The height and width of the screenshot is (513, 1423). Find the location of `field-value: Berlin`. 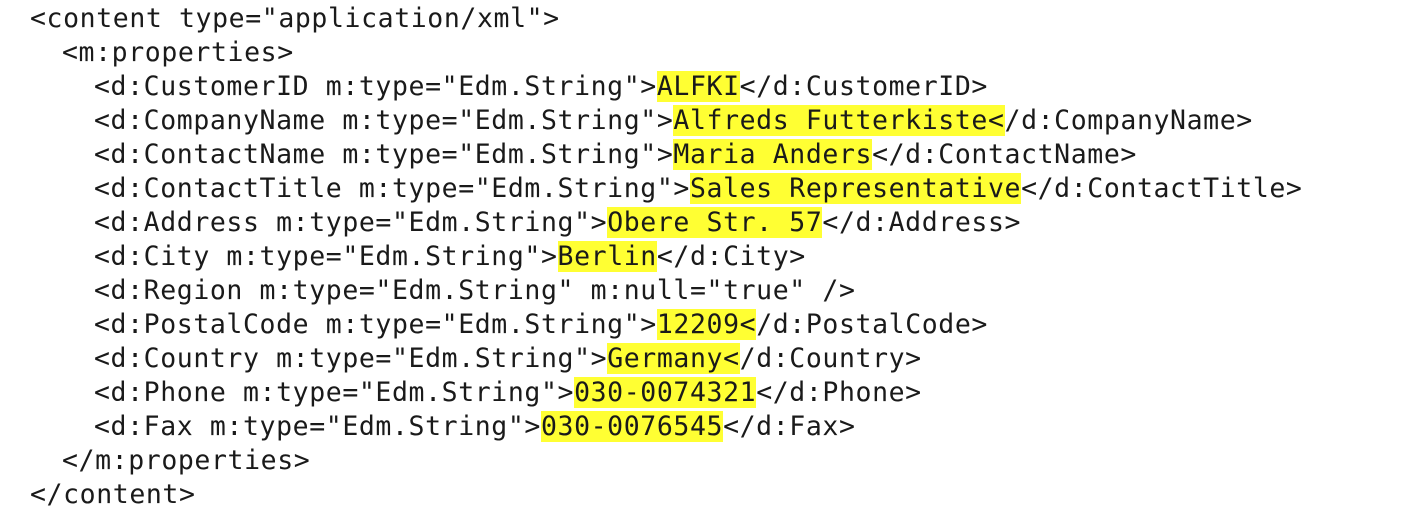

field-value: Berlin is located at coordinates (607, 256).